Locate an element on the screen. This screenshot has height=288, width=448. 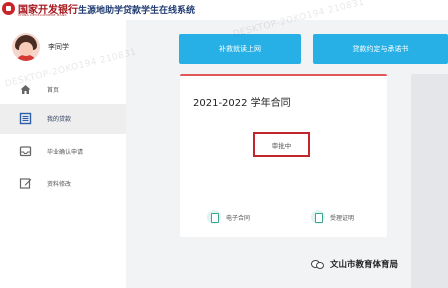
brand-overlay: 文山市教育体育局 is located at coordinates (354, 264).